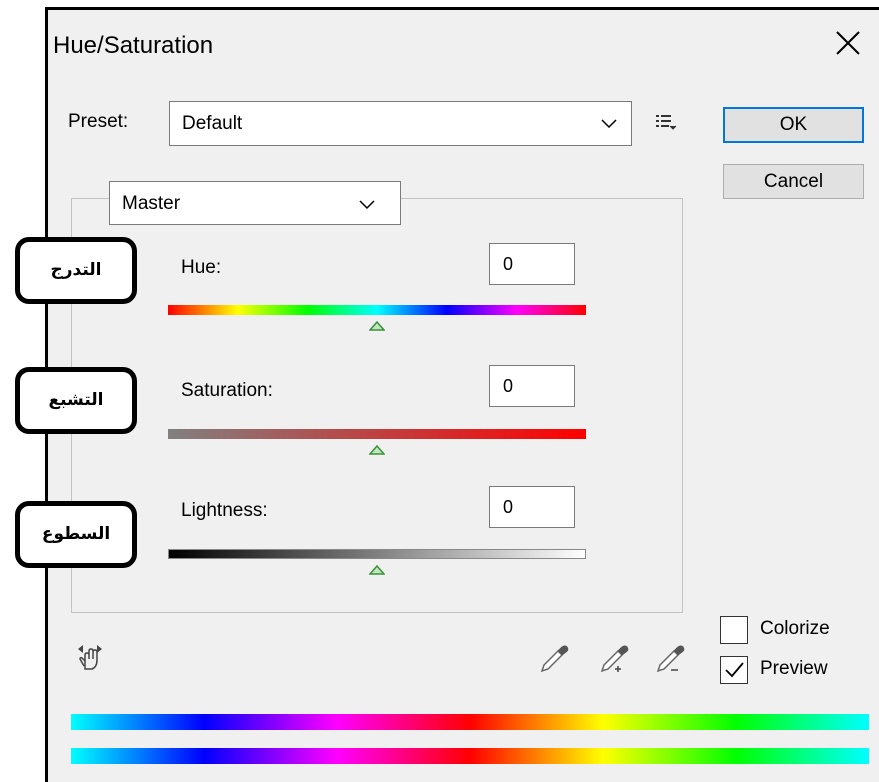 The width and height of the screenshot is (879, 782). I want to click on list-menu-icon, so click(666, 122).